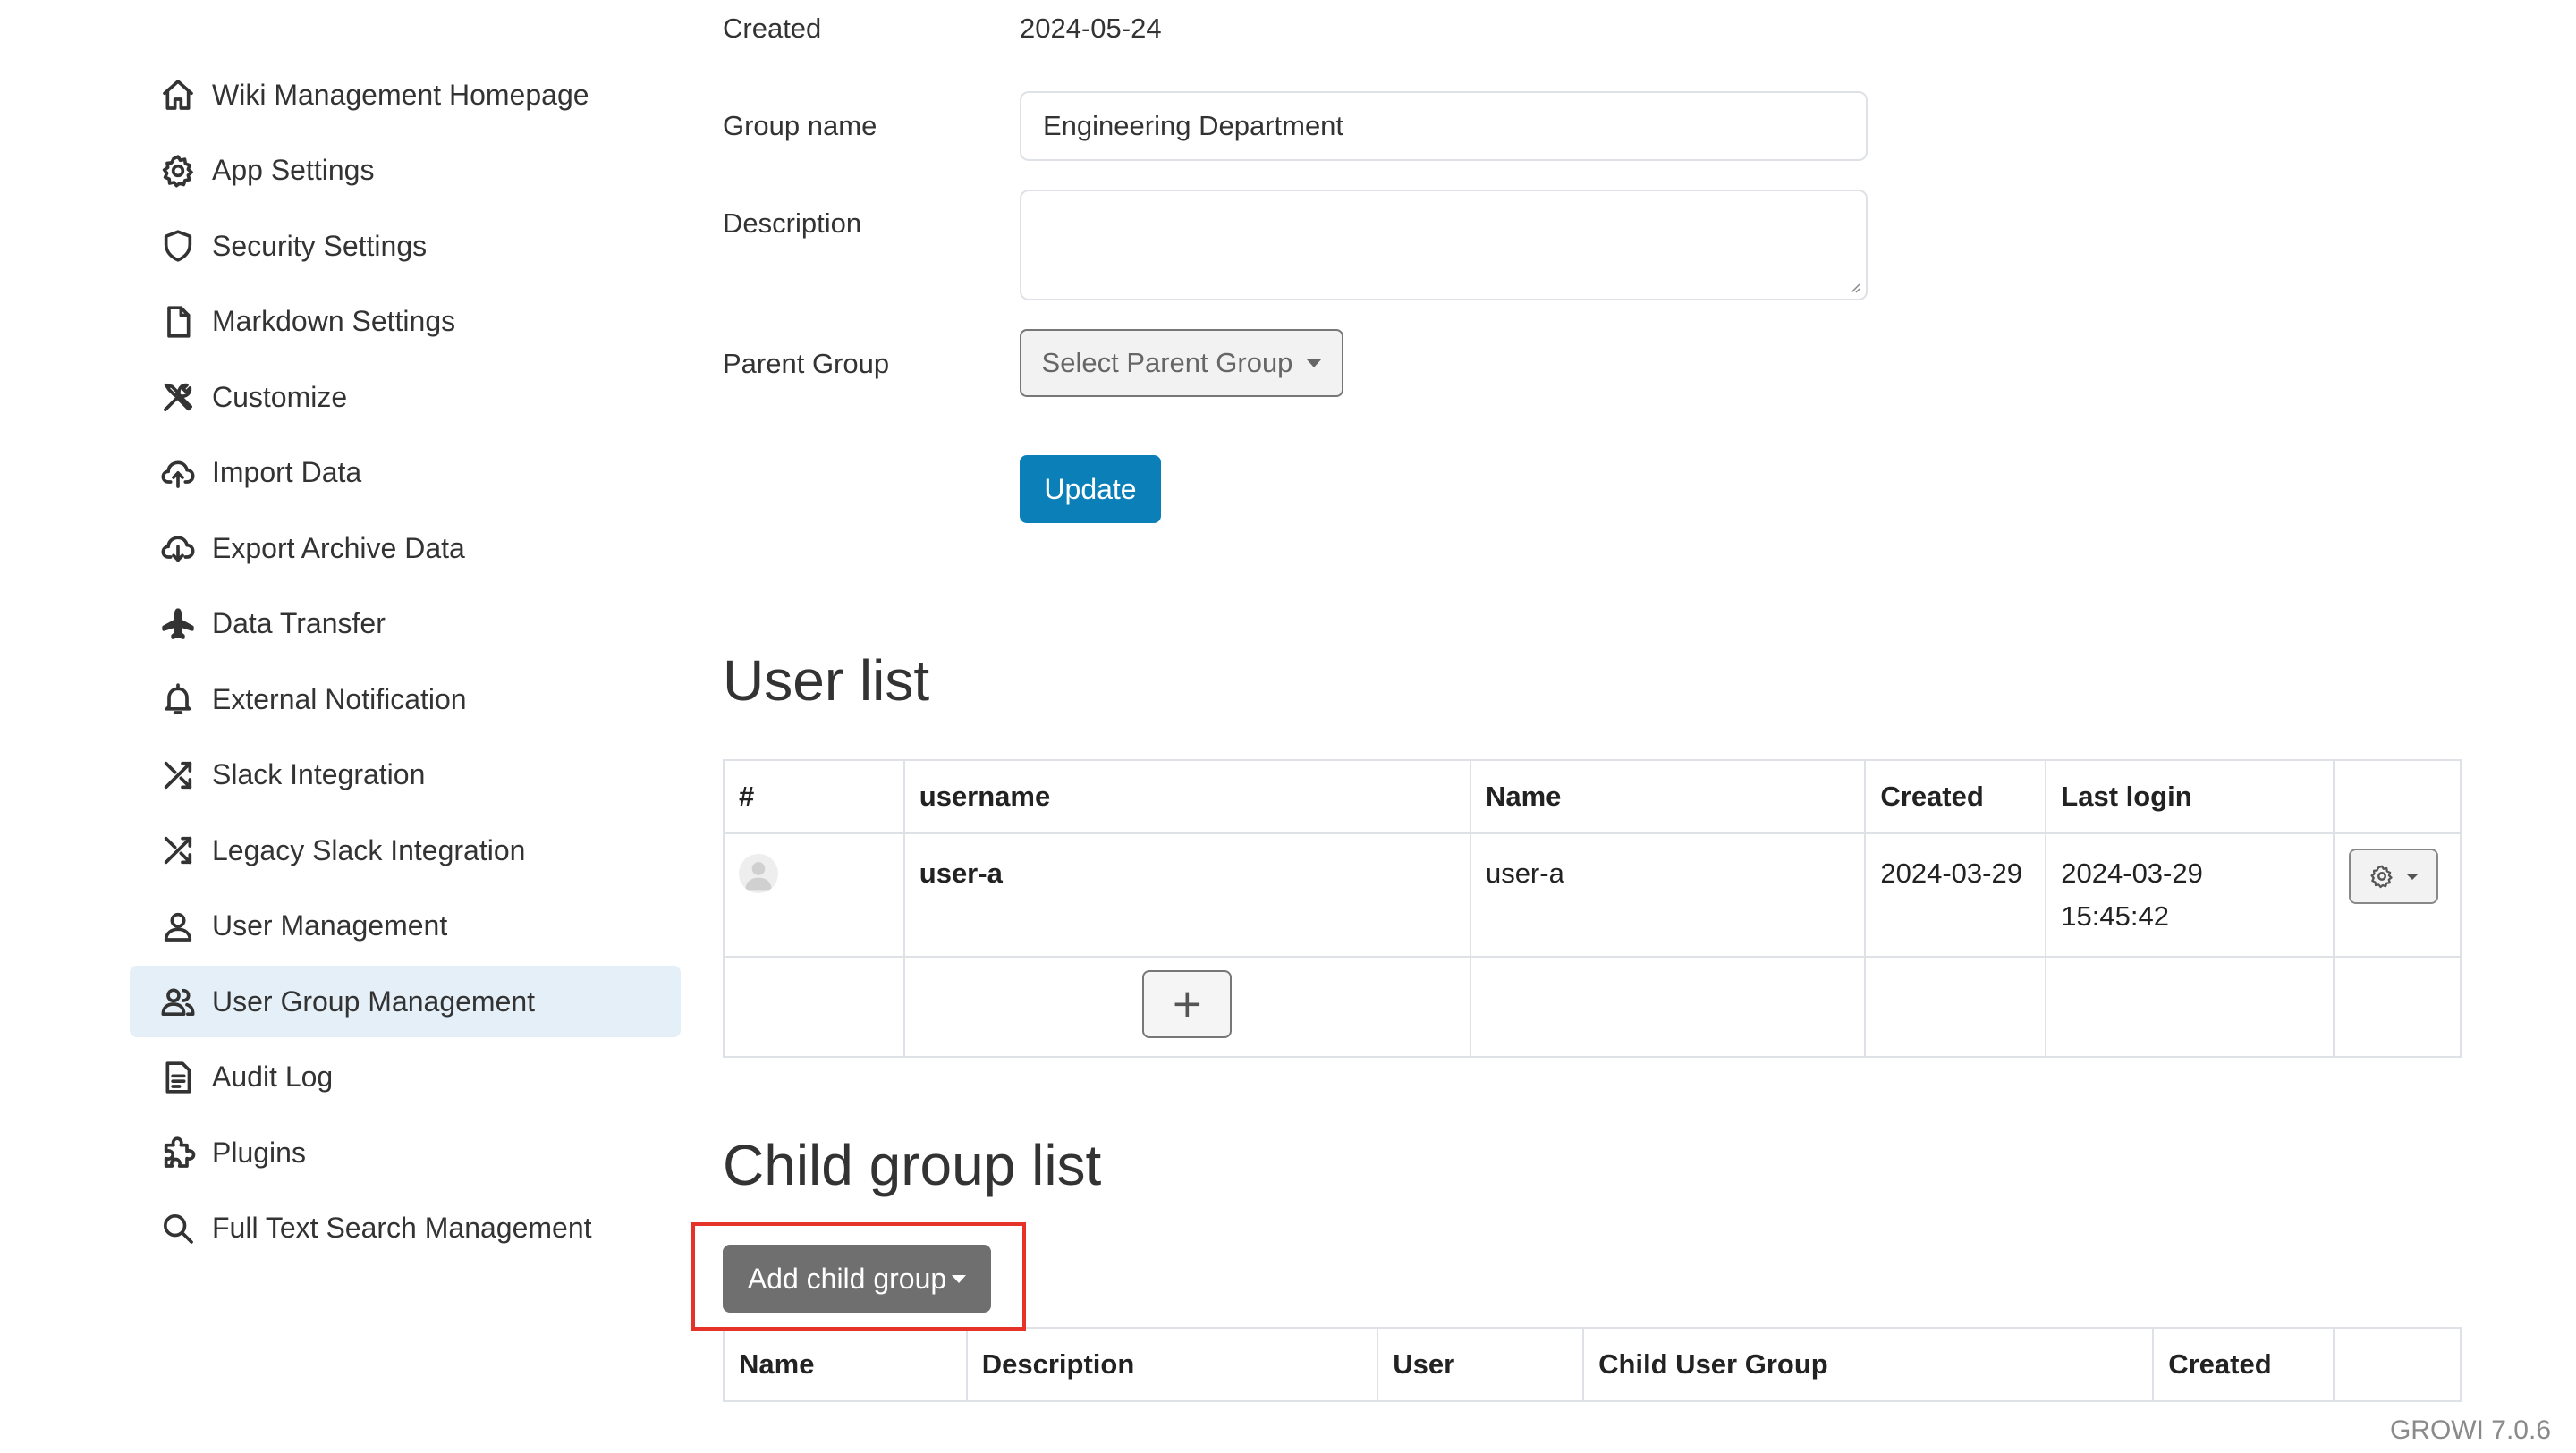  What do you see at coordinates (402, 1228) in the screenshot?
I see `sidebar-item-label: Full Text Search Management` at bounding box center [402, 1228].